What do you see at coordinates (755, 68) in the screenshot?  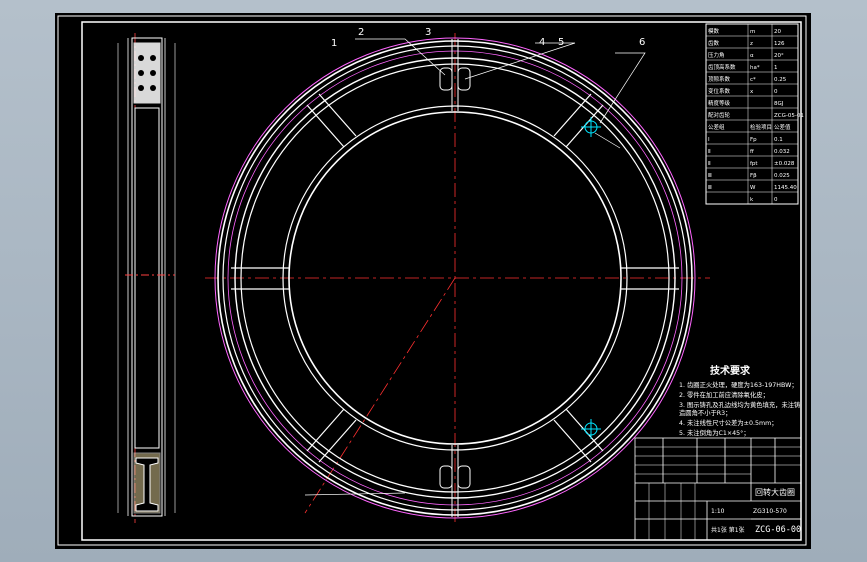 I see `param-table-cell: ha*` at bounding box center [755, 68].